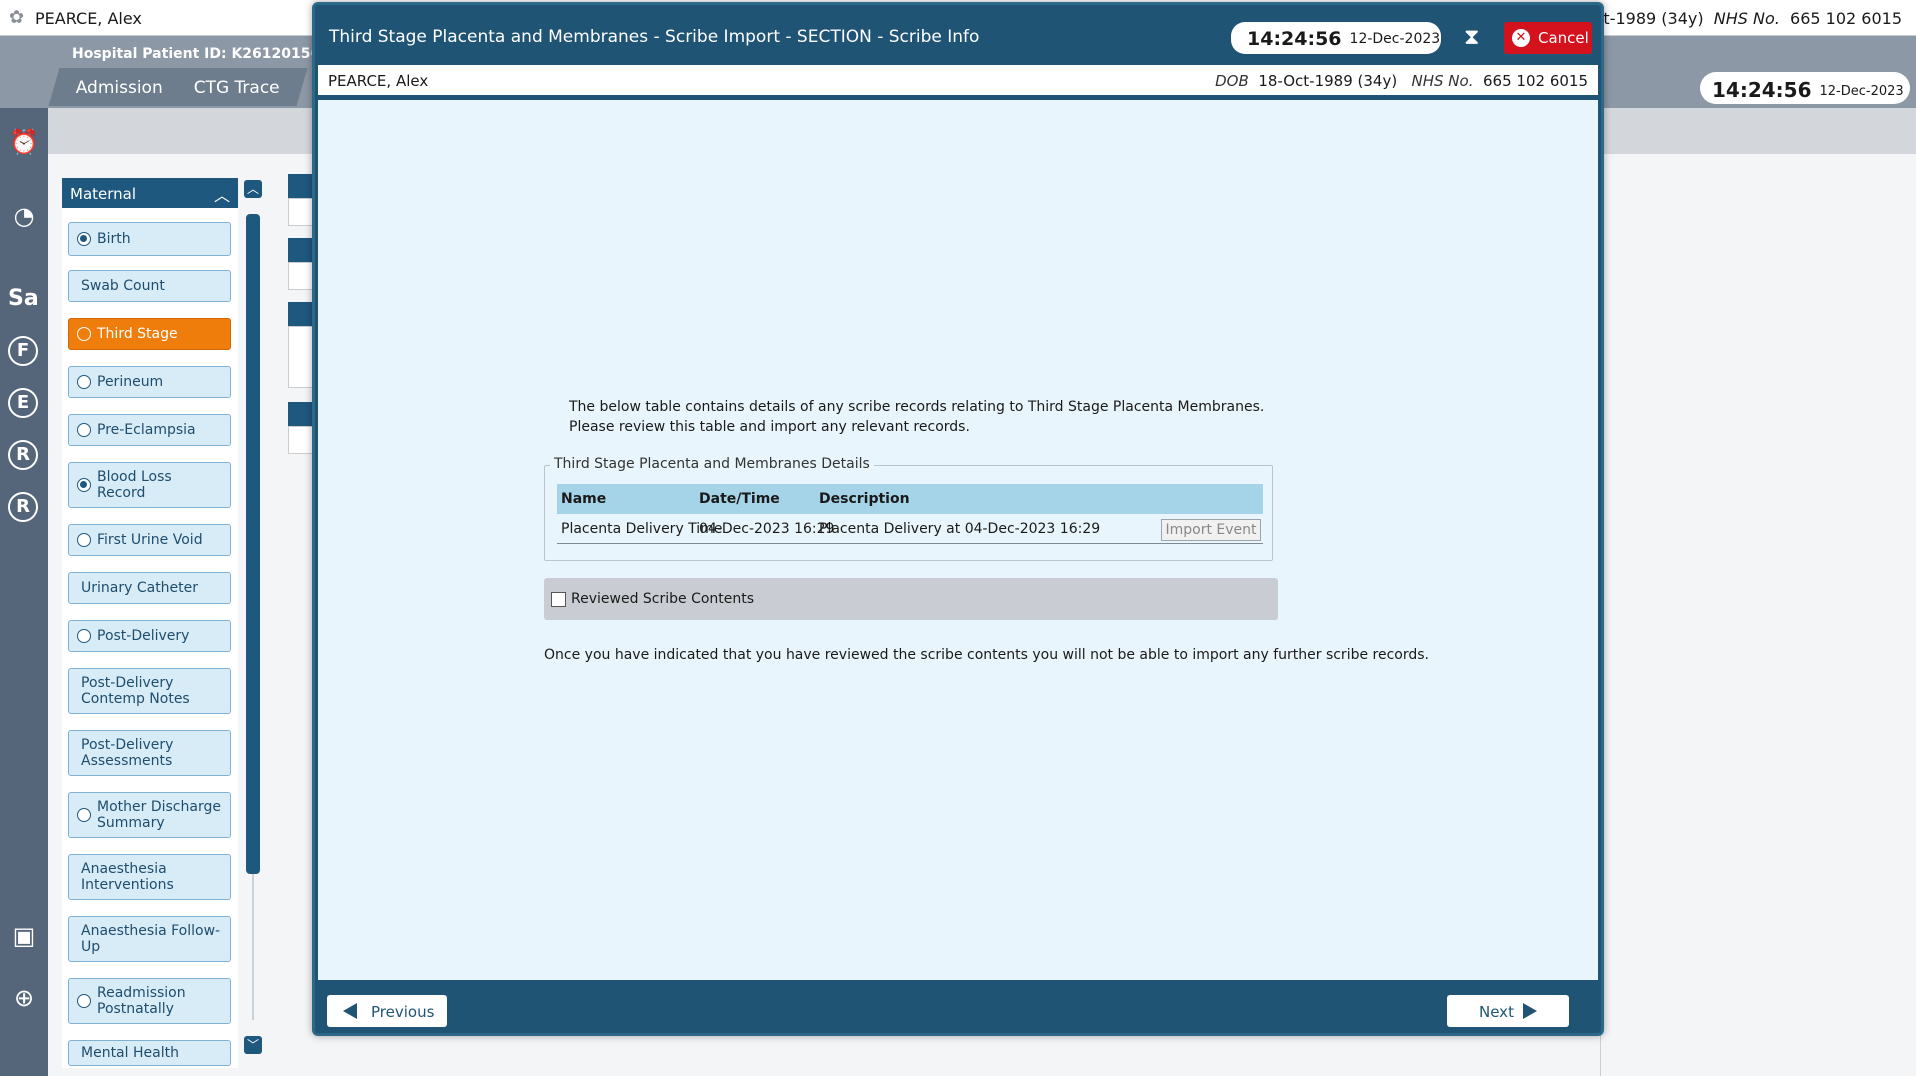  Describe the element at coordinates (103, 194) in the screenshot. I see `section-header-label: Maternal` at that location.